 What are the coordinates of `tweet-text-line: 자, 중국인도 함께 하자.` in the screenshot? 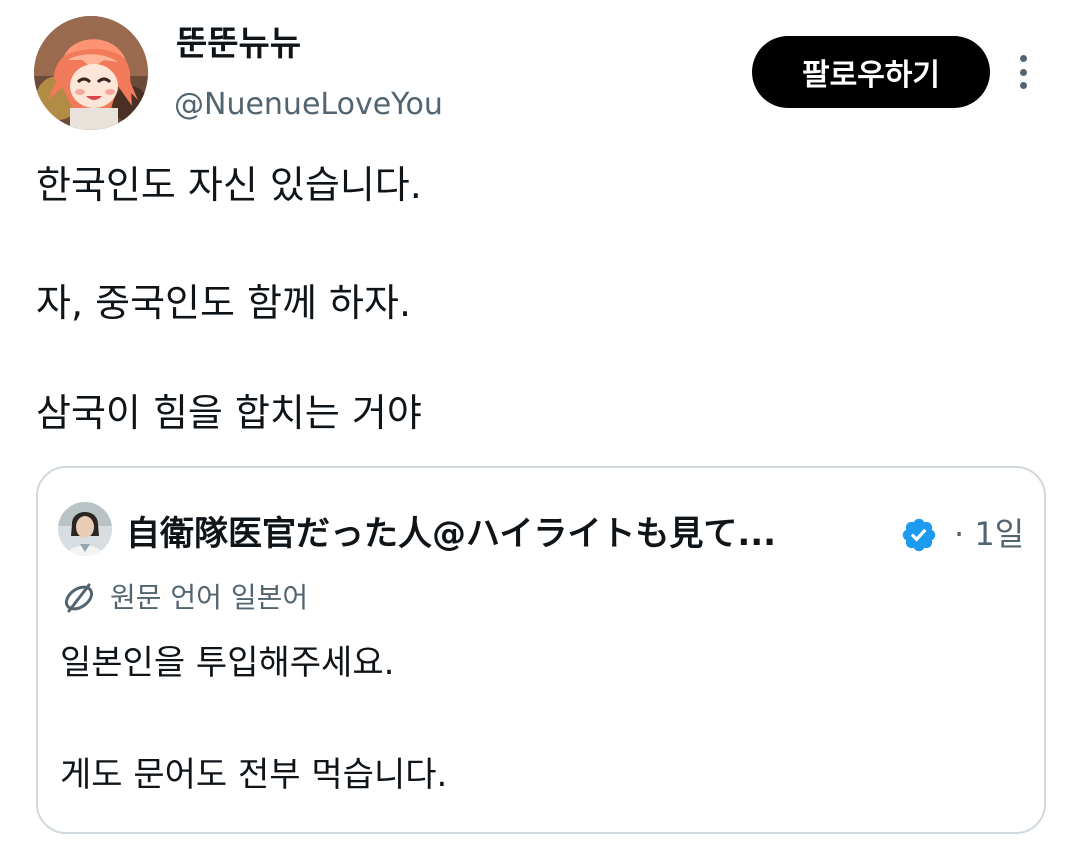 It's located at (224, 303).